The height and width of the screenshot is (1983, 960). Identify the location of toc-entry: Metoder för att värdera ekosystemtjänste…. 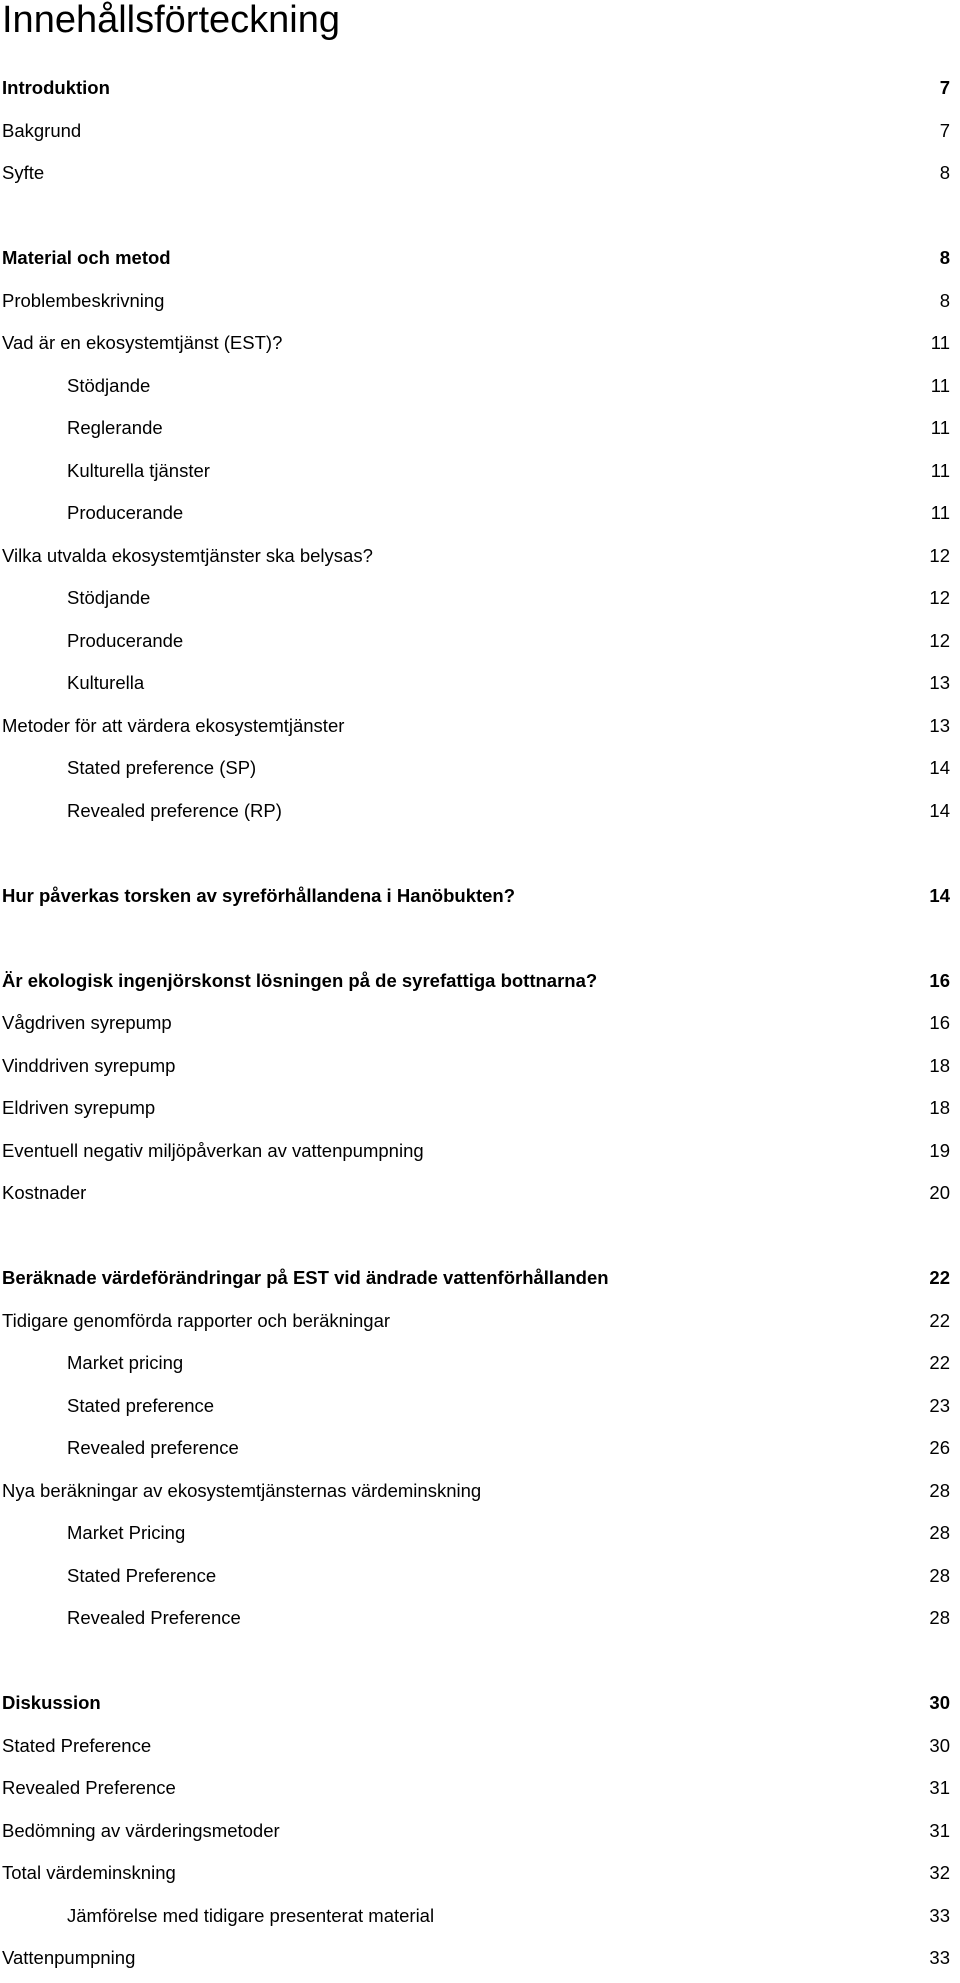
(480, 729).